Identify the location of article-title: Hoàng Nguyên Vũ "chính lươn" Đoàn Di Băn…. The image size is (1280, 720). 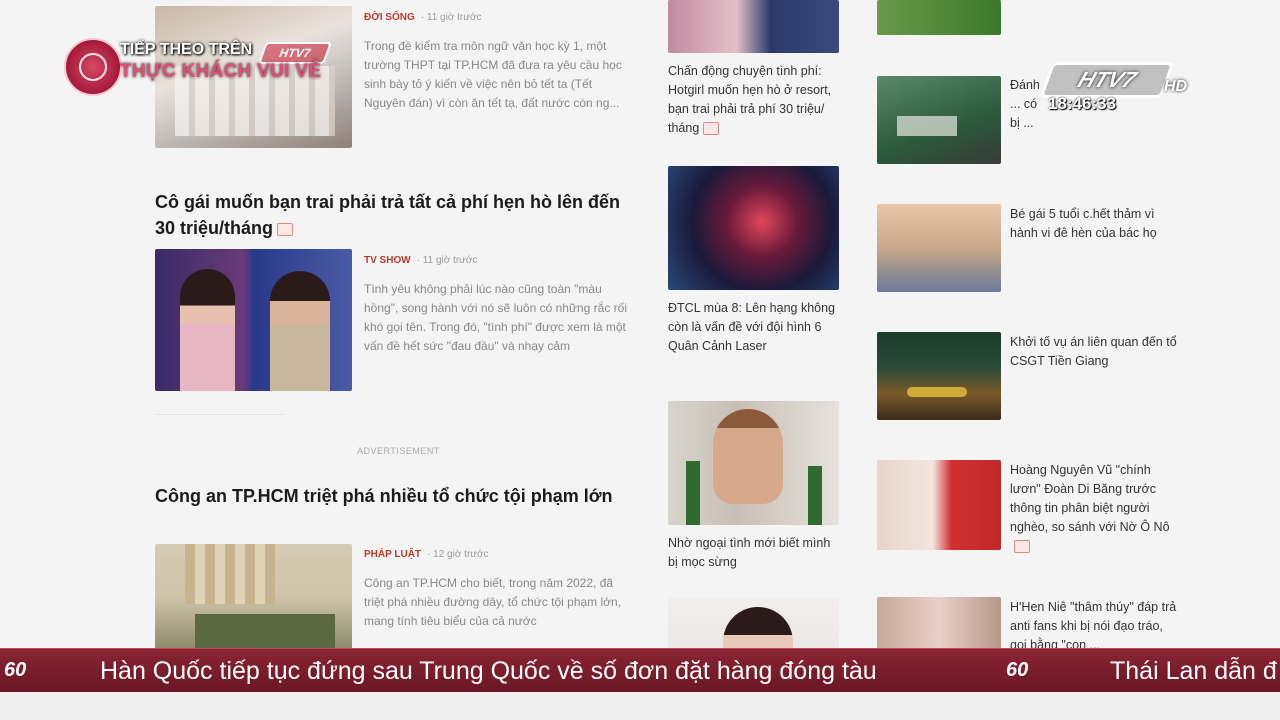
(1095, 508).